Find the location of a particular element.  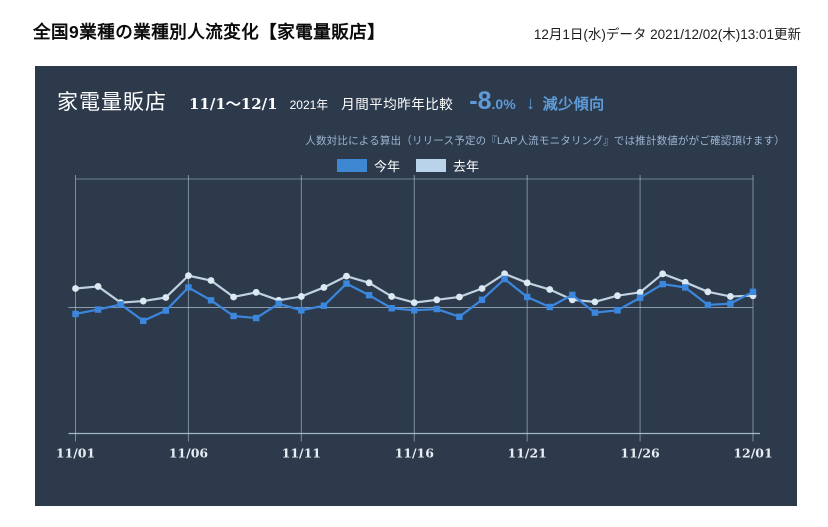

update-timestamp: 12月1日(水)データ 2021/12/02(木)13:01更新 is located at coordinates (667, 34).